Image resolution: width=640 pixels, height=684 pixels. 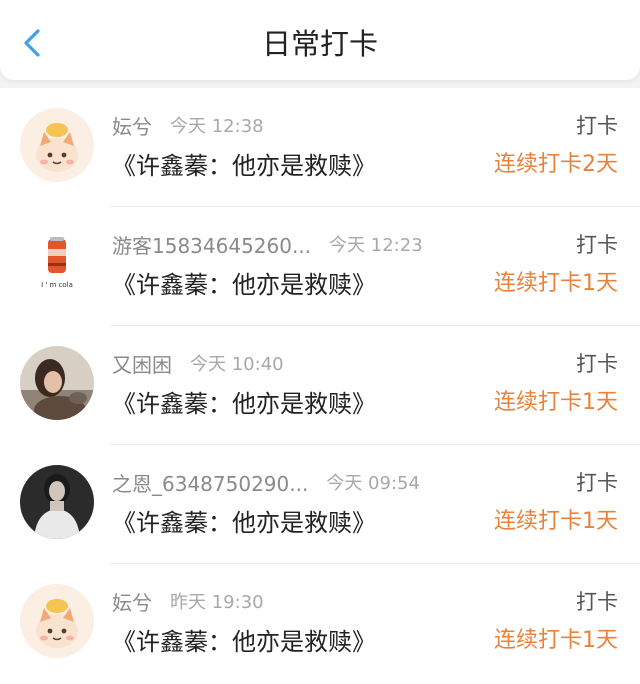 What do you see at coordinates (556, 164) in the screenshot?
I see `streak-label: 连续打卡2天` at bounding box center [556, 164].